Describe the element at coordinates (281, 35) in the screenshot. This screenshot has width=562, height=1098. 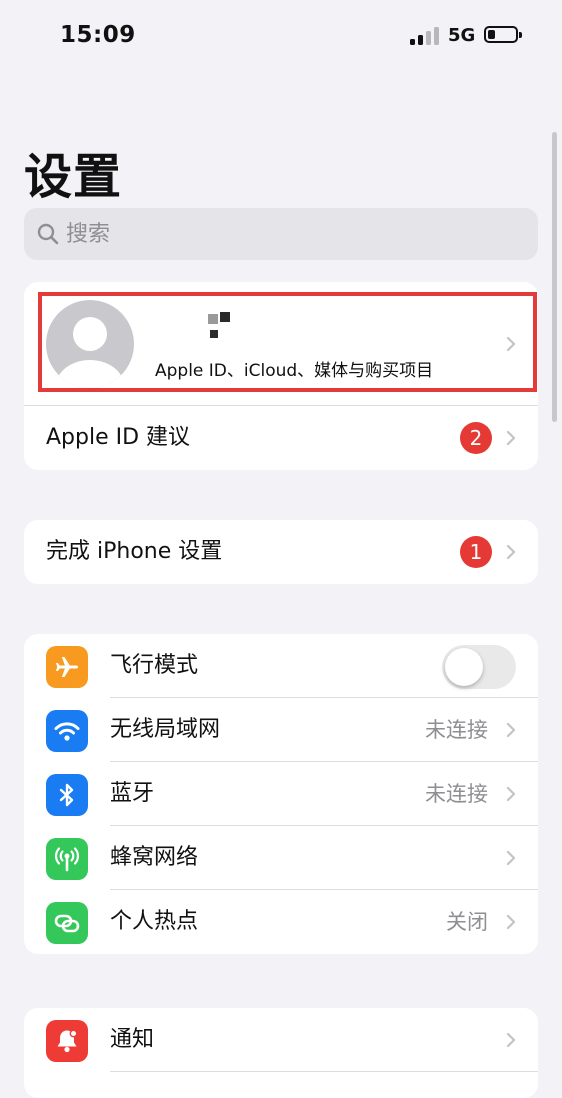
I see `status-bar: 15:09 5G` at that location.